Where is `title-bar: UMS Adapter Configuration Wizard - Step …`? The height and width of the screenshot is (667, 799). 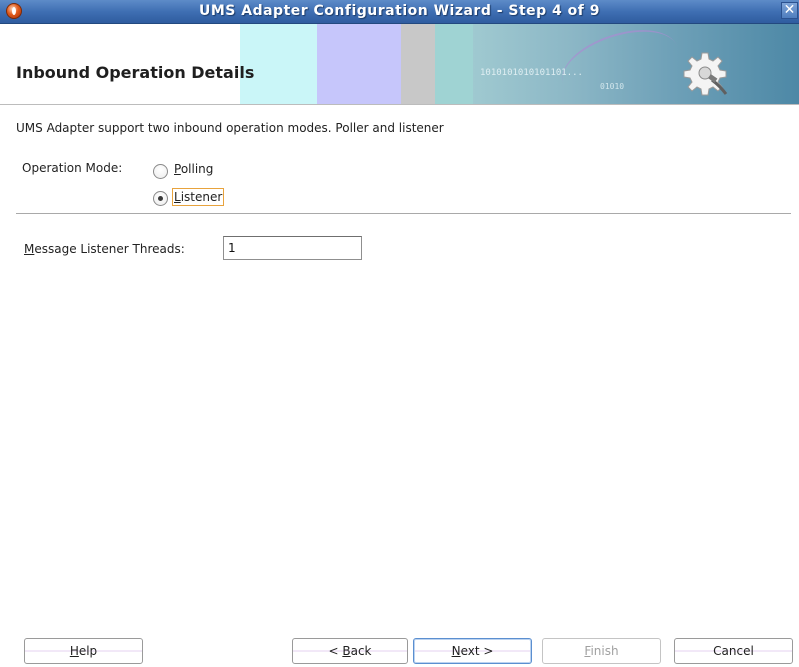 title-bar: UMS Adapter Configuration Wizard - Step … is located at coordinates (399, 12).